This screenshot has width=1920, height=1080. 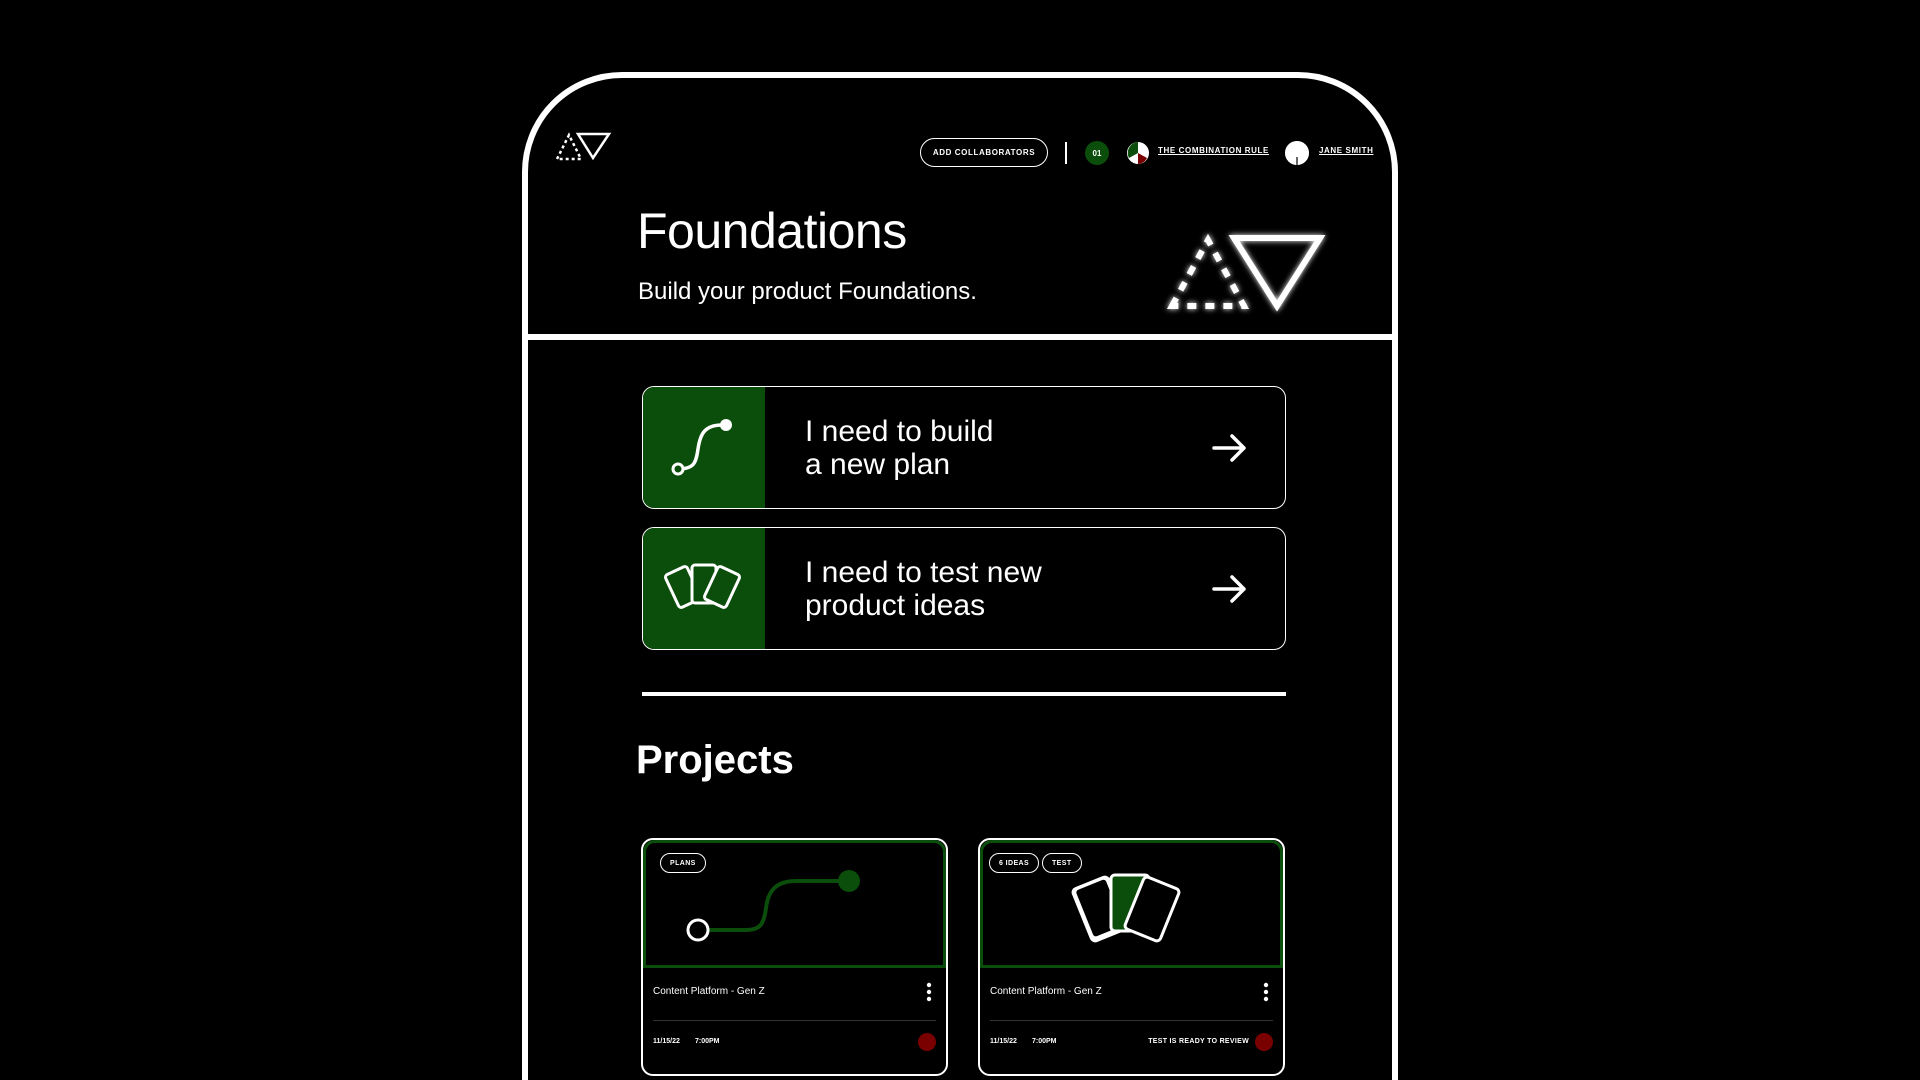 What do you see at coordinates (1131, 904) in the screenshot?
I see `project-visual: 6 IDEAS TEST` at bounding box center [1131, 904].